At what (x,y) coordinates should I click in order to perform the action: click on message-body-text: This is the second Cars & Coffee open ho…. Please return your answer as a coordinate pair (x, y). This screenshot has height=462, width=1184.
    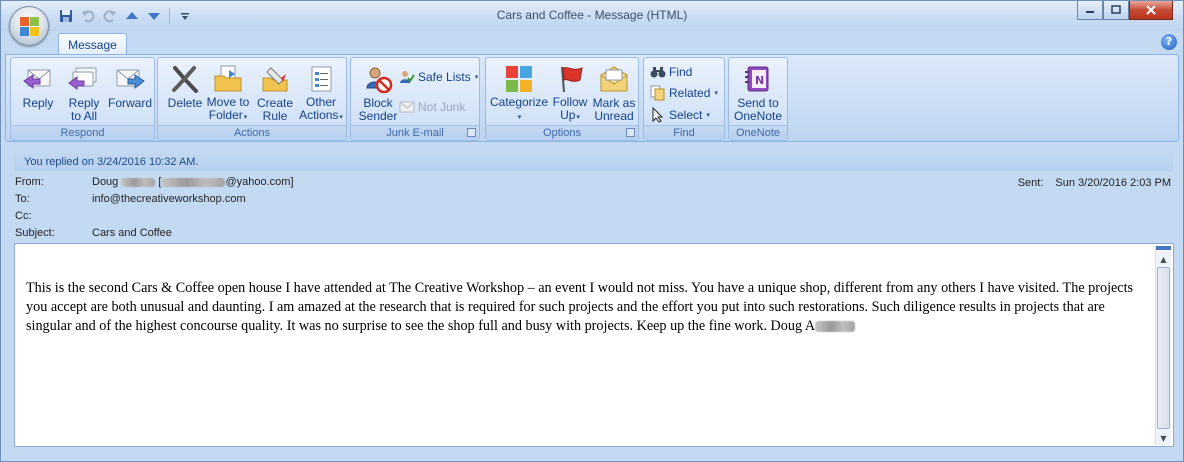
    Looking at the image, I should click on (580, 307).